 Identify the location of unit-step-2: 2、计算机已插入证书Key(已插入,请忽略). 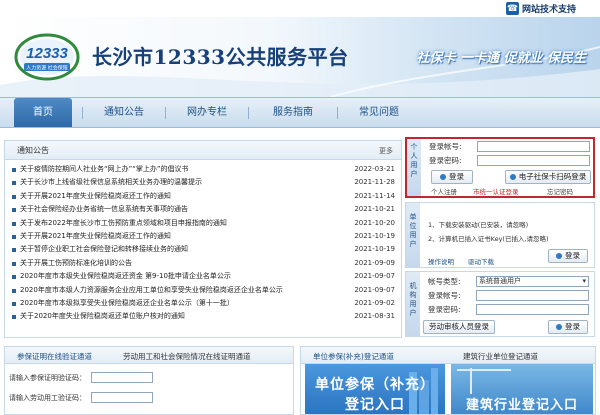
(488, 239).